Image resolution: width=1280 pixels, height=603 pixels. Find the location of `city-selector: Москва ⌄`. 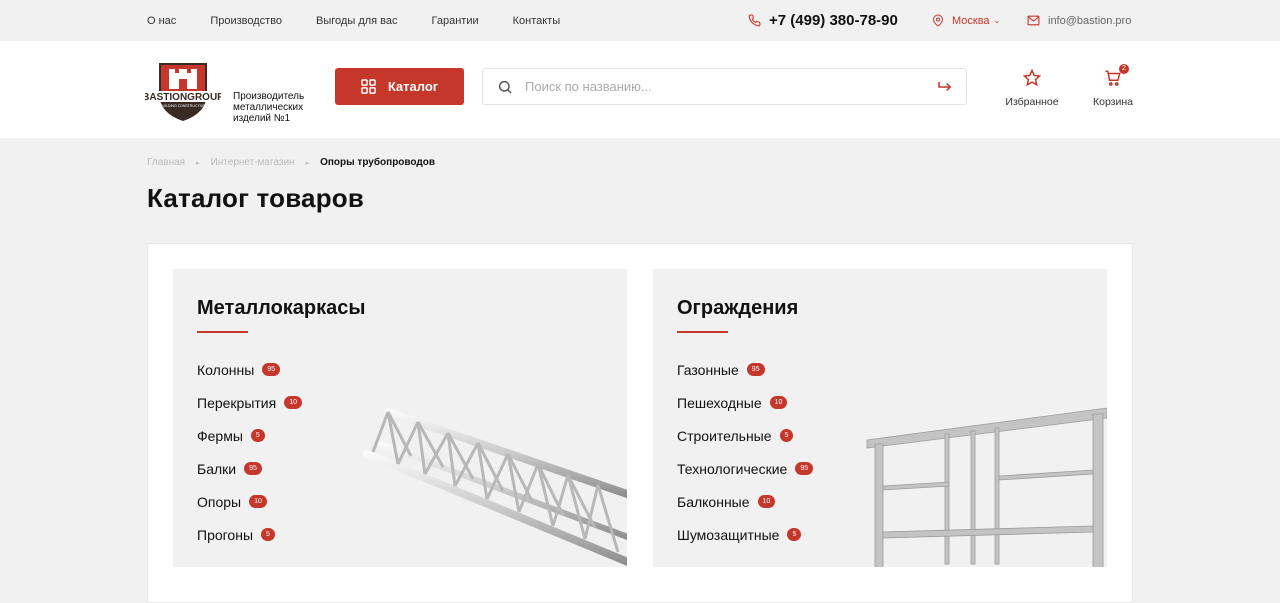

city-selector: Москва ⌄ is located at coordinates (966, 20).